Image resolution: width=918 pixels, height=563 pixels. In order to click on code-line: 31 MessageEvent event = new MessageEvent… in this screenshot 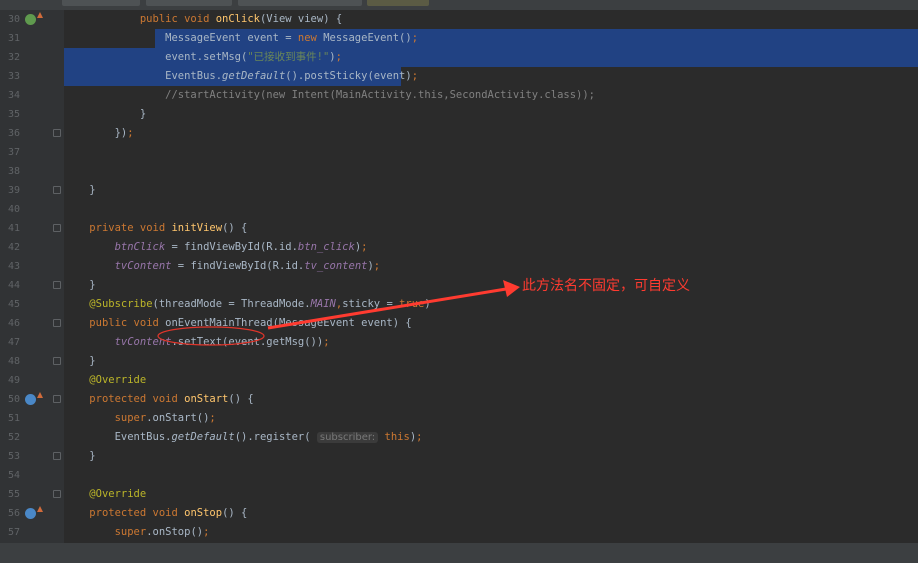, I will do `click(459, 38)`.